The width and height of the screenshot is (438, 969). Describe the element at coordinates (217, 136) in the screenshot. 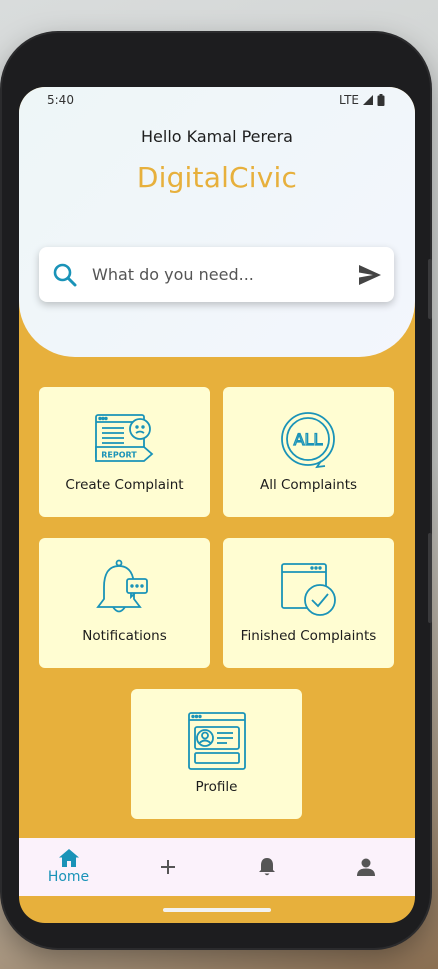

I see `greeting-text: Hello Kamal Perera` at that location.